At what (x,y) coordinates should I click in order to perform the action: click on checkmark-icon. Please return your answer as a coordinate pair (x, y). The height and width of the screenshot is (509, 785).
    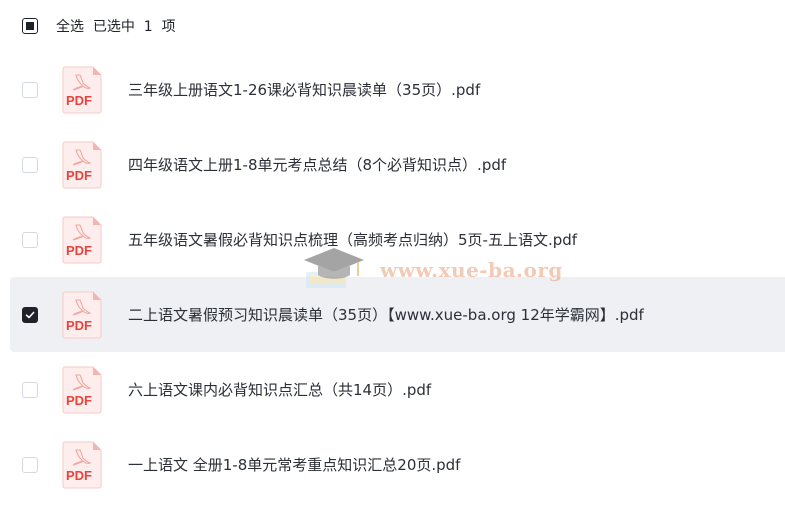
    Looking at the image, I should click on (30, 314).